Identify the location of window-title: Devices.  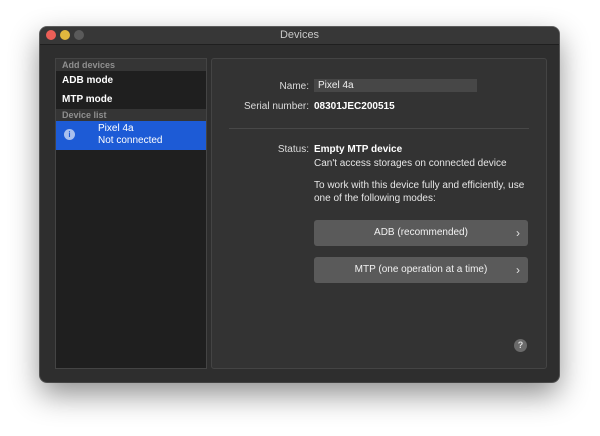
(299, 35).